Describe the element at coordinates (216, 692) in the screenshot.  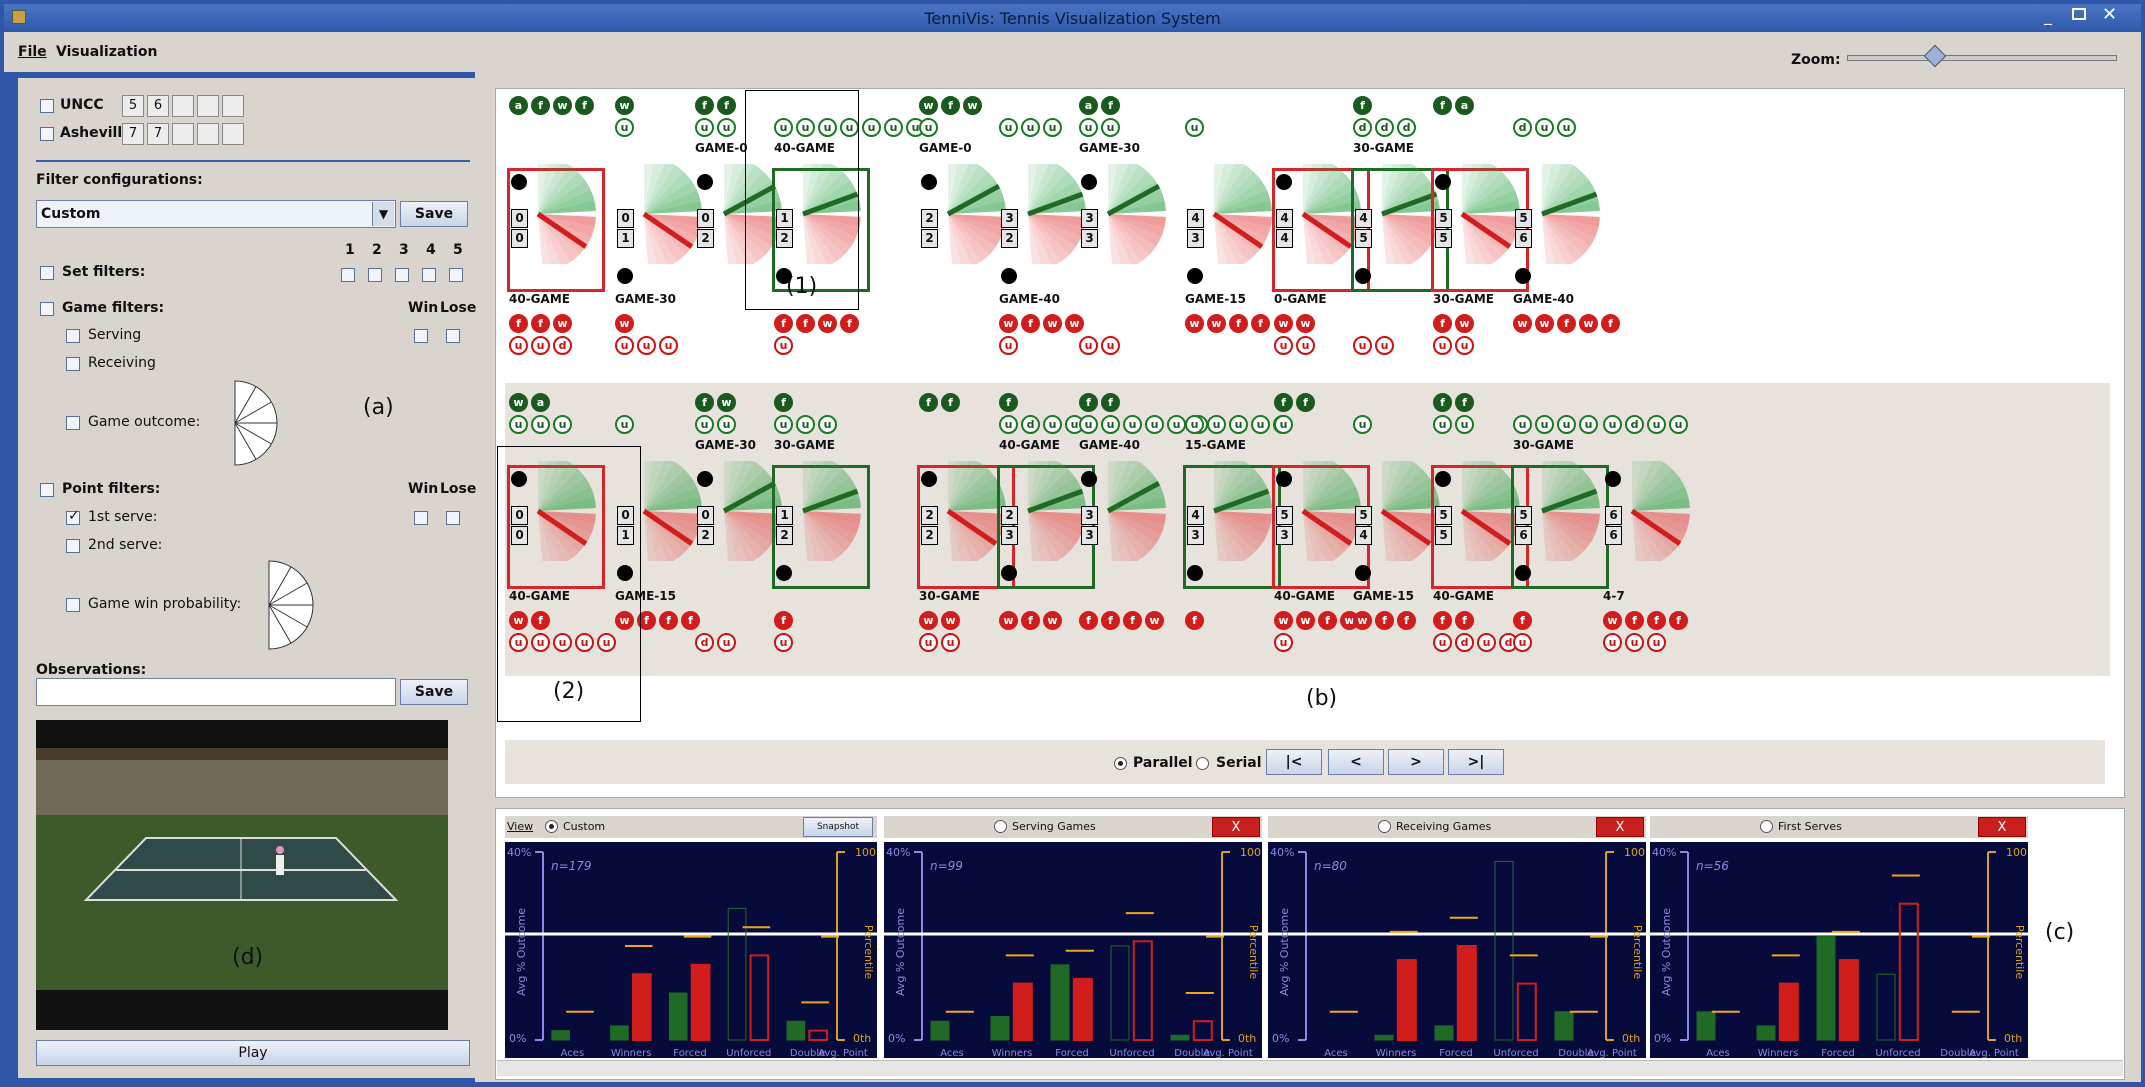
I see `observations-input` at that location.